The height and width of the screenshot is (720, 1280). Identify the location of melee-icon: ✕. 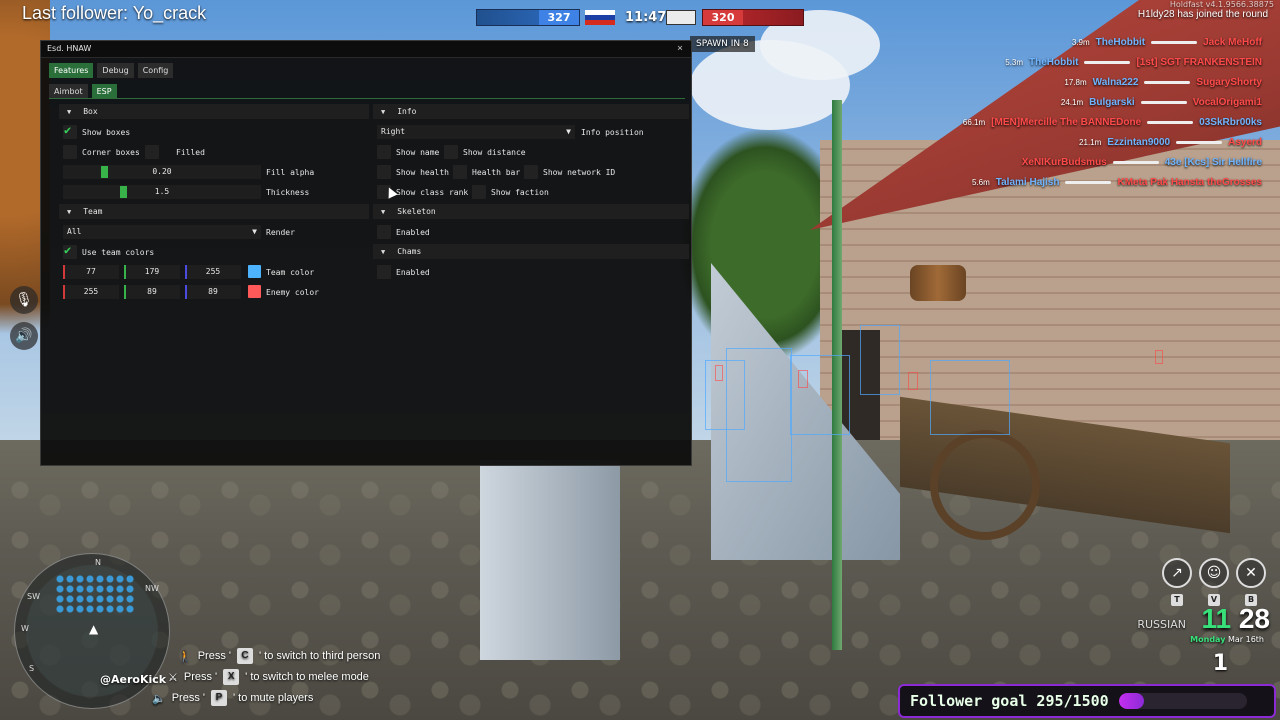
(1251, 573).